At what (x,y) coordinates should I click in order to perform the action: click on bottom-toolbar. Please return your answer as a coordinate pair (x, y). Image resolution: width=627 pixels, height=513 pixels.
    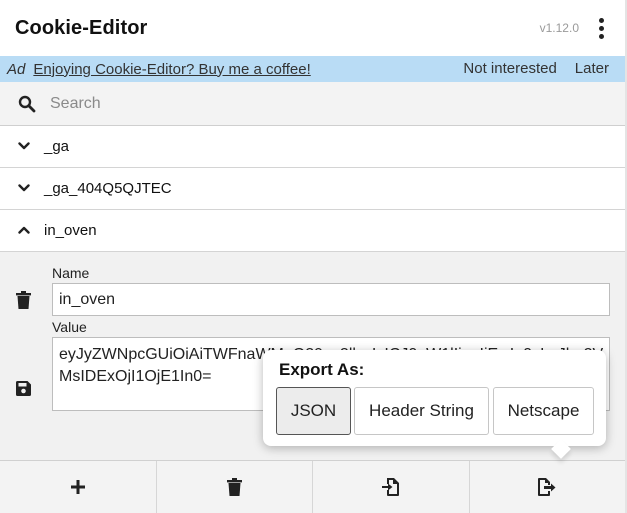
    Looking at the image, I should click on (312, 486).